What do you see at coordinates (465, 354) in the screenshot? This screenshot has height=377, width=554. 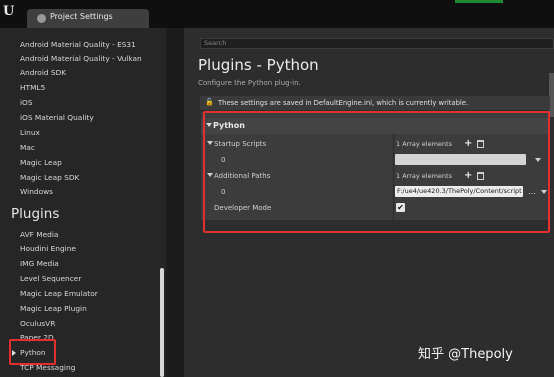 I see `watermark: 知乎 @Thepoly` at bounding box center [465, 354].